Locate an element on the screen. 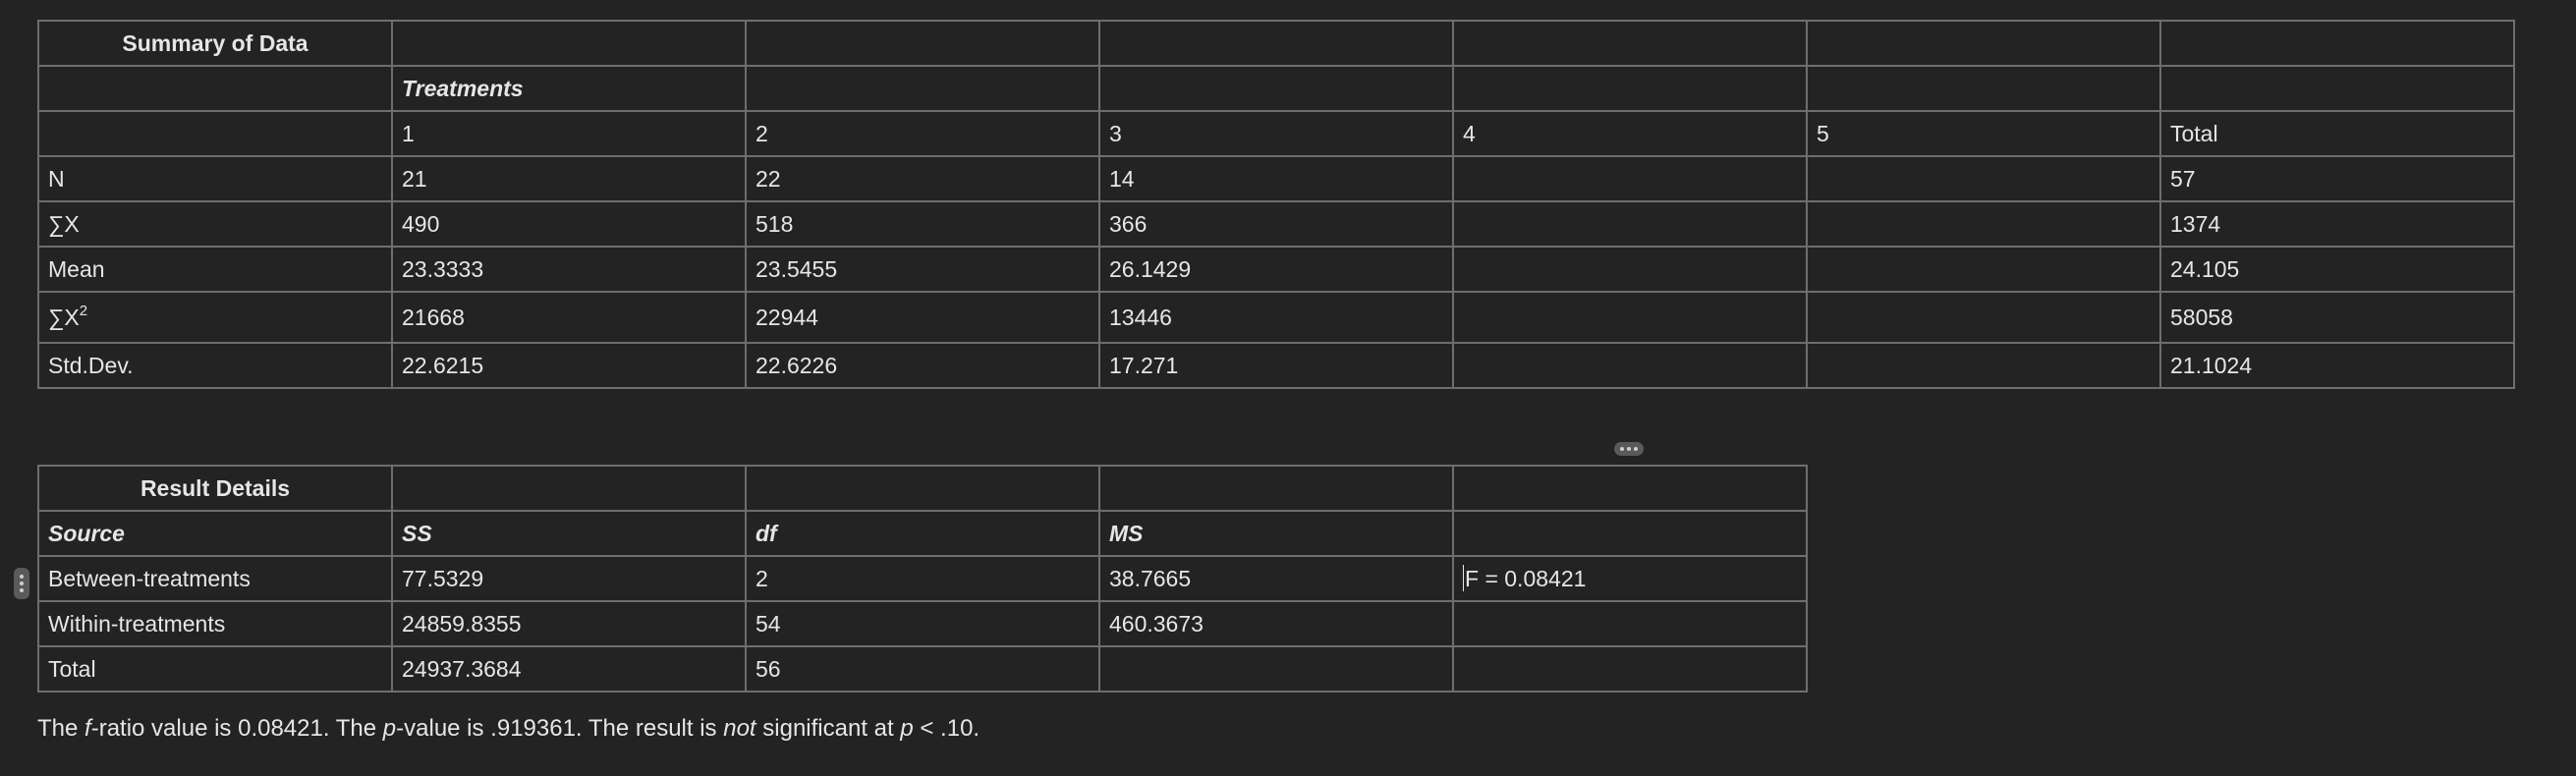 The width and height of the screenshot is (2576, 776). column-header: 2 is located at coordinates (922, 133).